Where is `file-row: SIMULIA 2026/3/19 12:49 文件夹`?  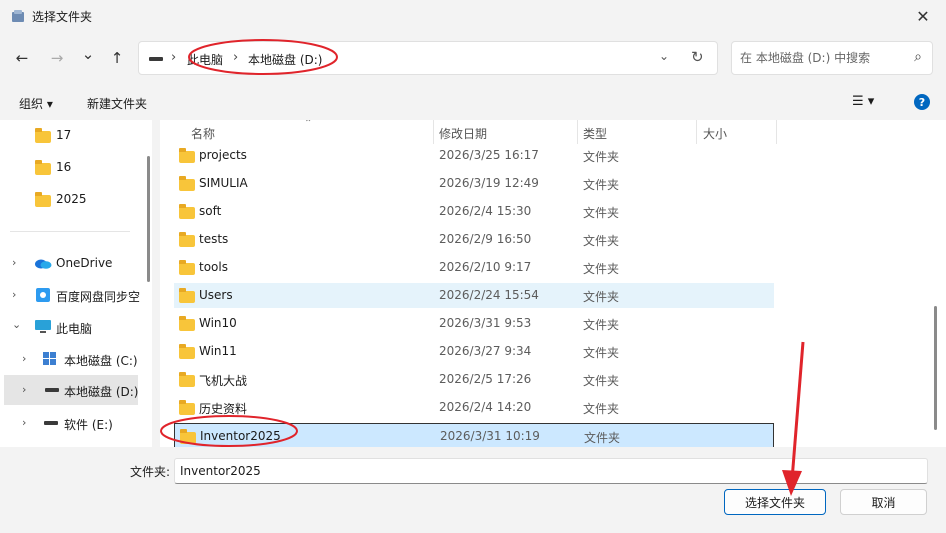 file-row: SIMULIA 2026/3/19 12:49 文件夹 is located at coordinates (474, 183).